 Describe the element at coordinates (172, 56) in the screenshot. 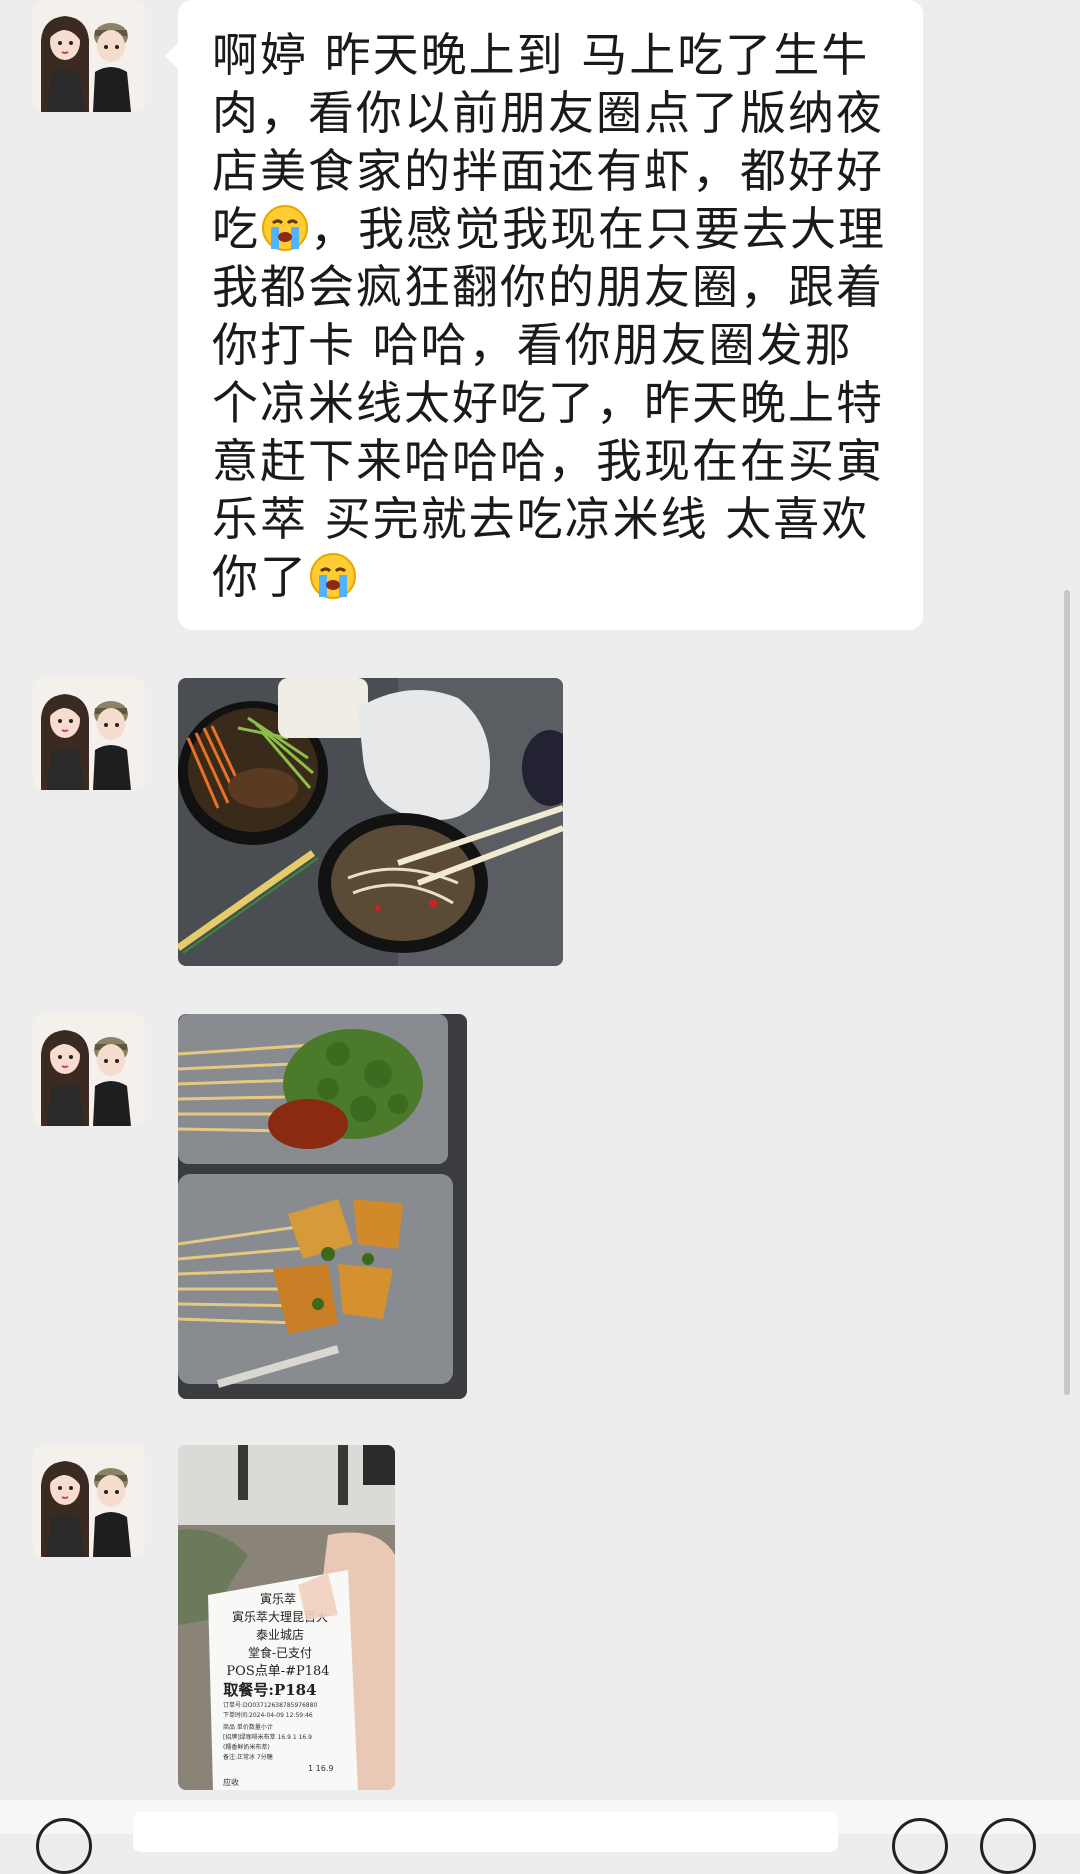

I see `bubble-tail` at that location.